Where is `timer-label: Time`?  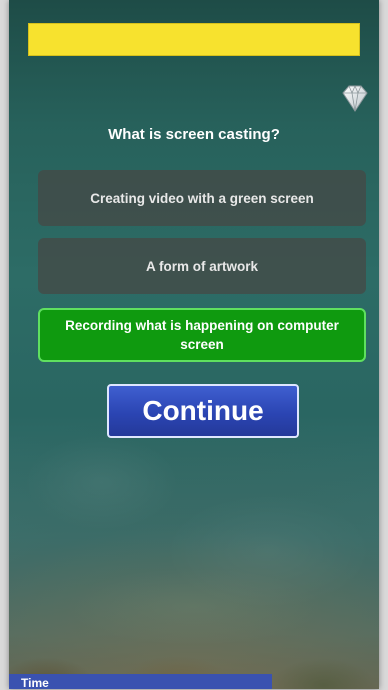
timer-label: Time is located at coordinates (35, 683).